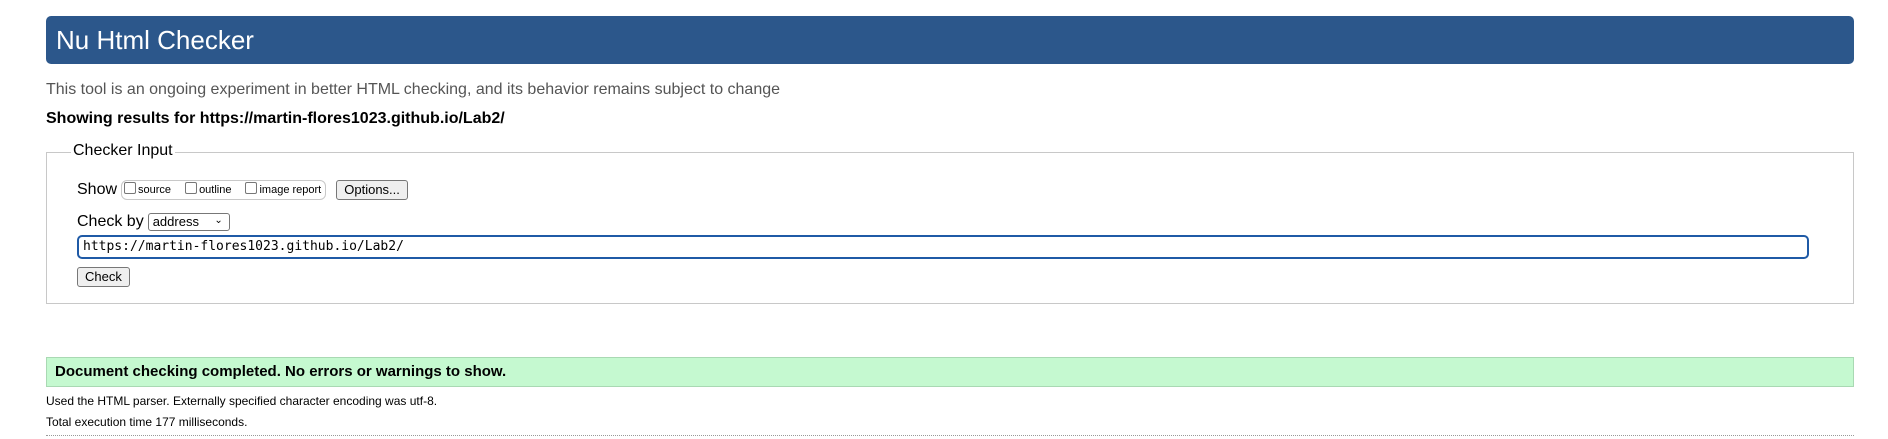  What do you see at coordinates (950, 435) in the screenshot?
I see `divider` at bounding box center [950, 435].